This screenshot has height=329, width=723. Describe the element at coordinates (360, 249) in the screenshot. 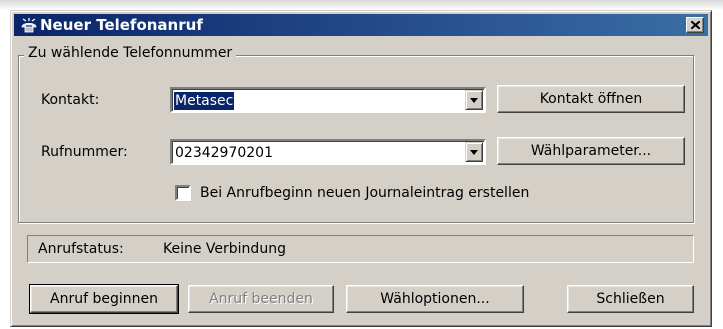

I see `call-status-bar: Anrufstatus: Keine Verbindung` at that location.